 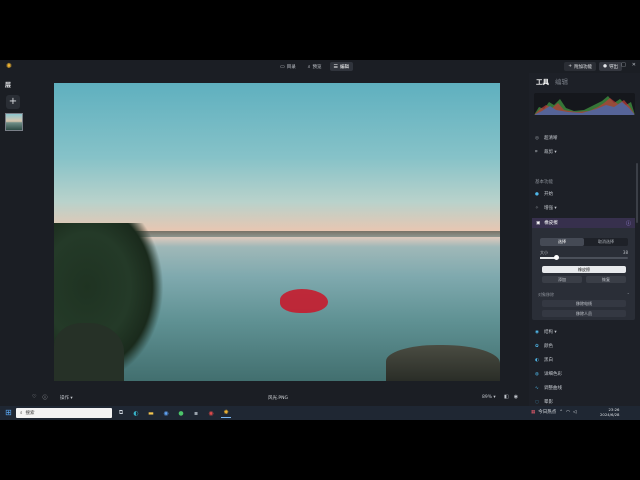 I want to click on windows-start-icon: ⊞, so click(x=8, y=413).